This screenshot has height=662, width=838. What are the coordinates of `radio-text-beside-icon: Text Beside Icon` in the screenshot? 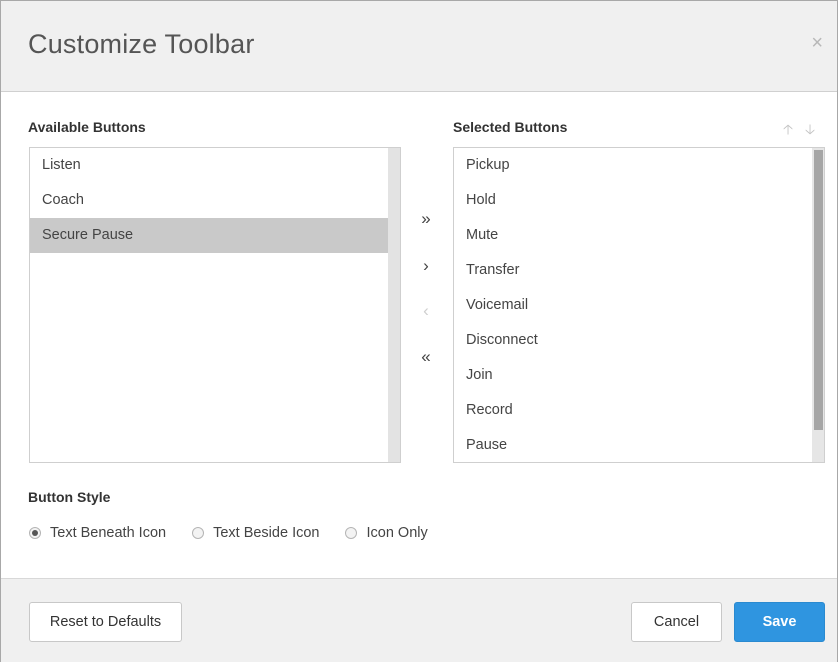 It's located at (255, 533).